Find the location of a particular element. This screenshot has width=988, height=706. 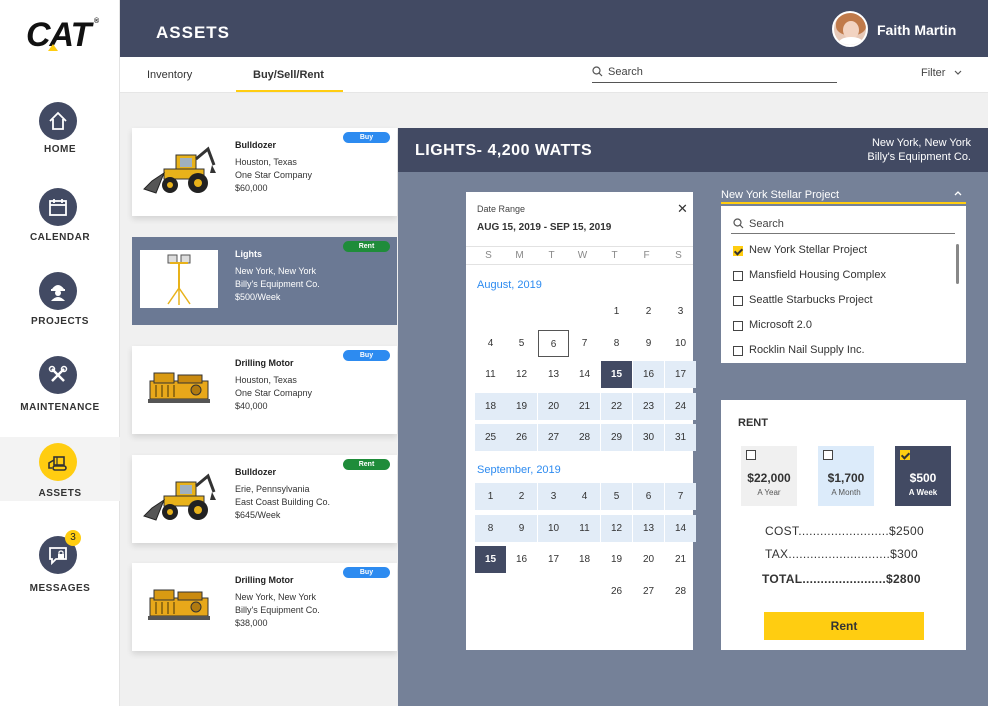

rate-option: $500 A Week is located at coordinates (923, 476).